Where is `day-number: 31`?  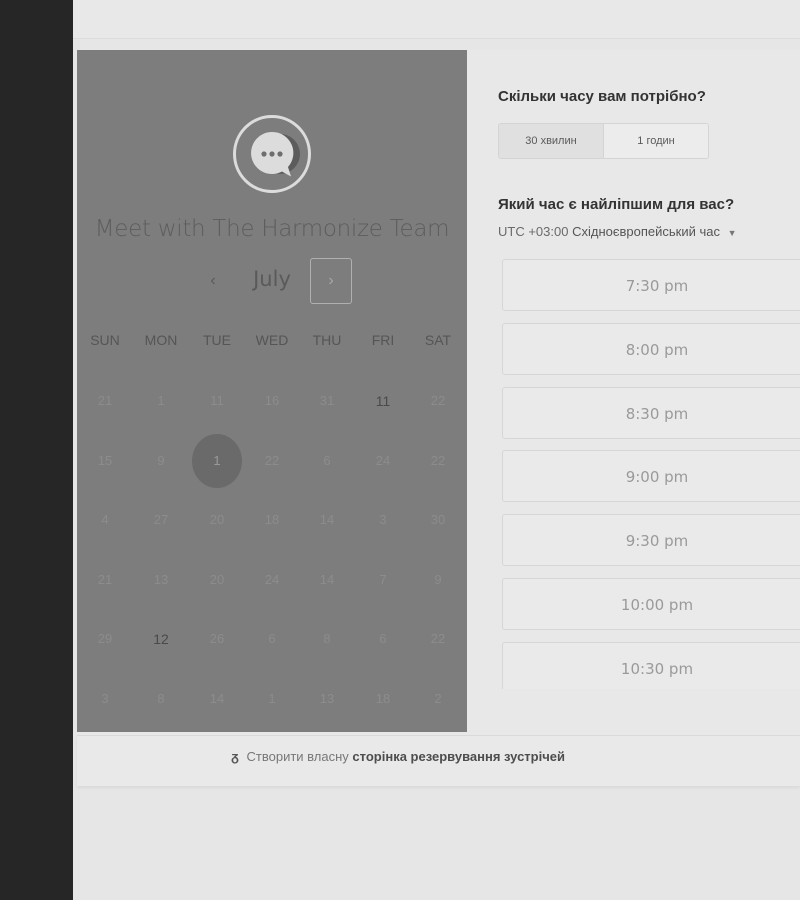 day-number: 31 is located at coordinates (327, 400).